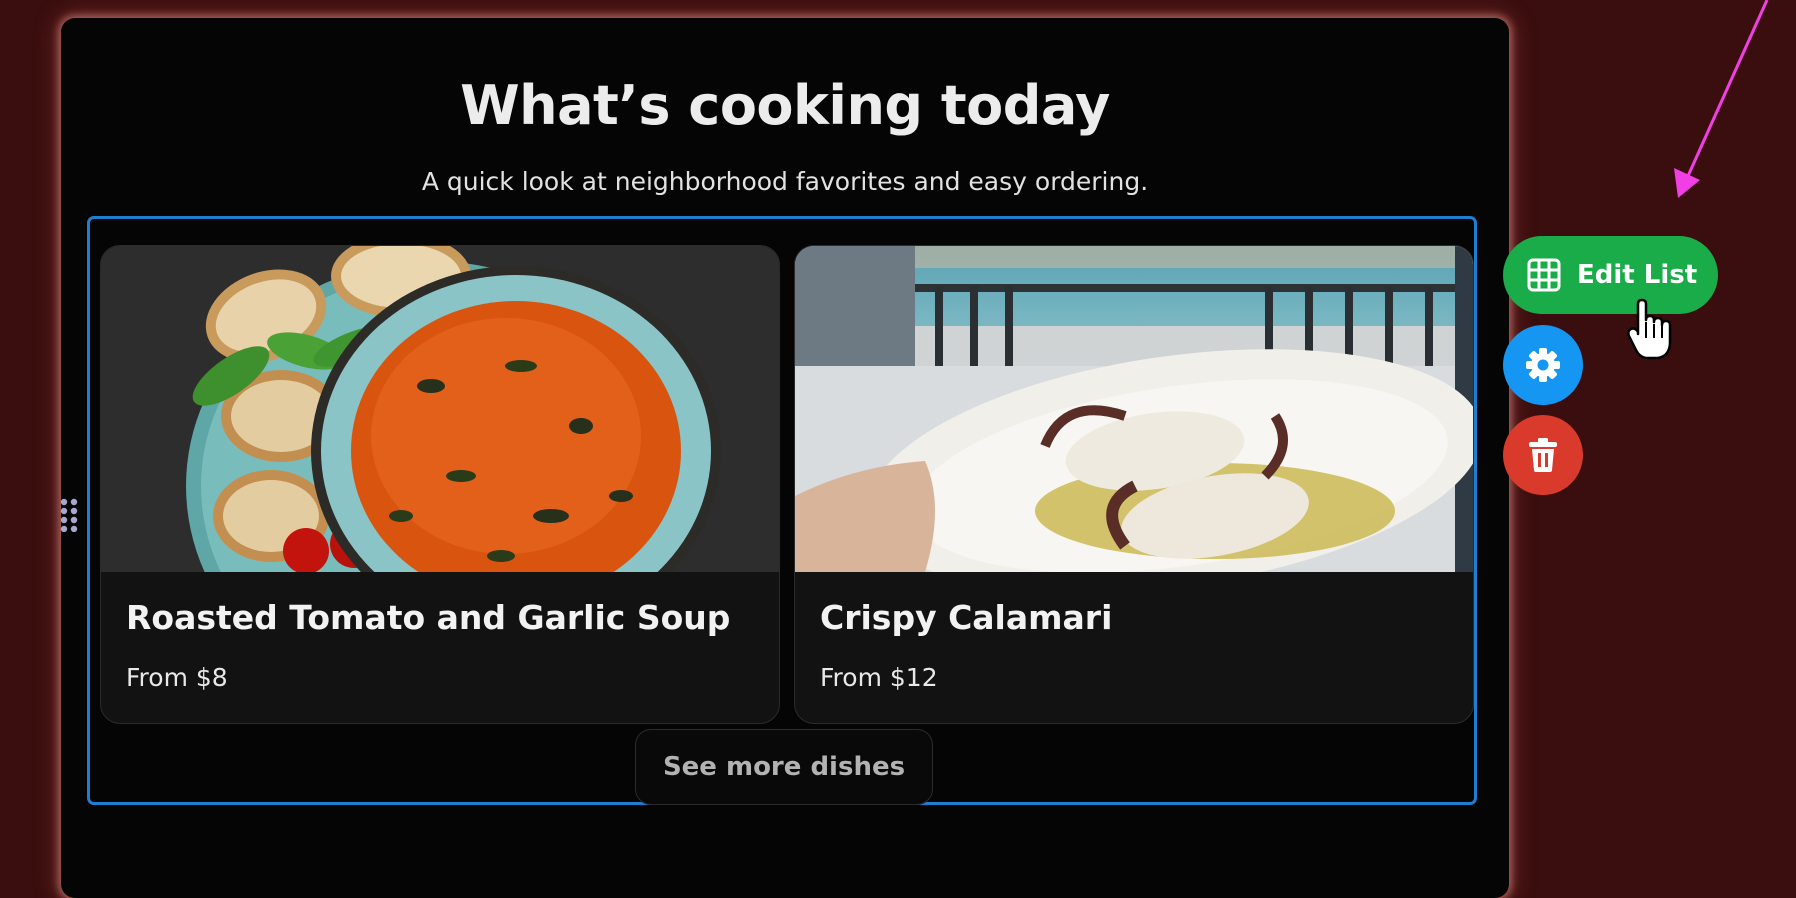 This screenshot has width=1796, height=898. I want to click on annotation-arrow, so click(1721, 99).